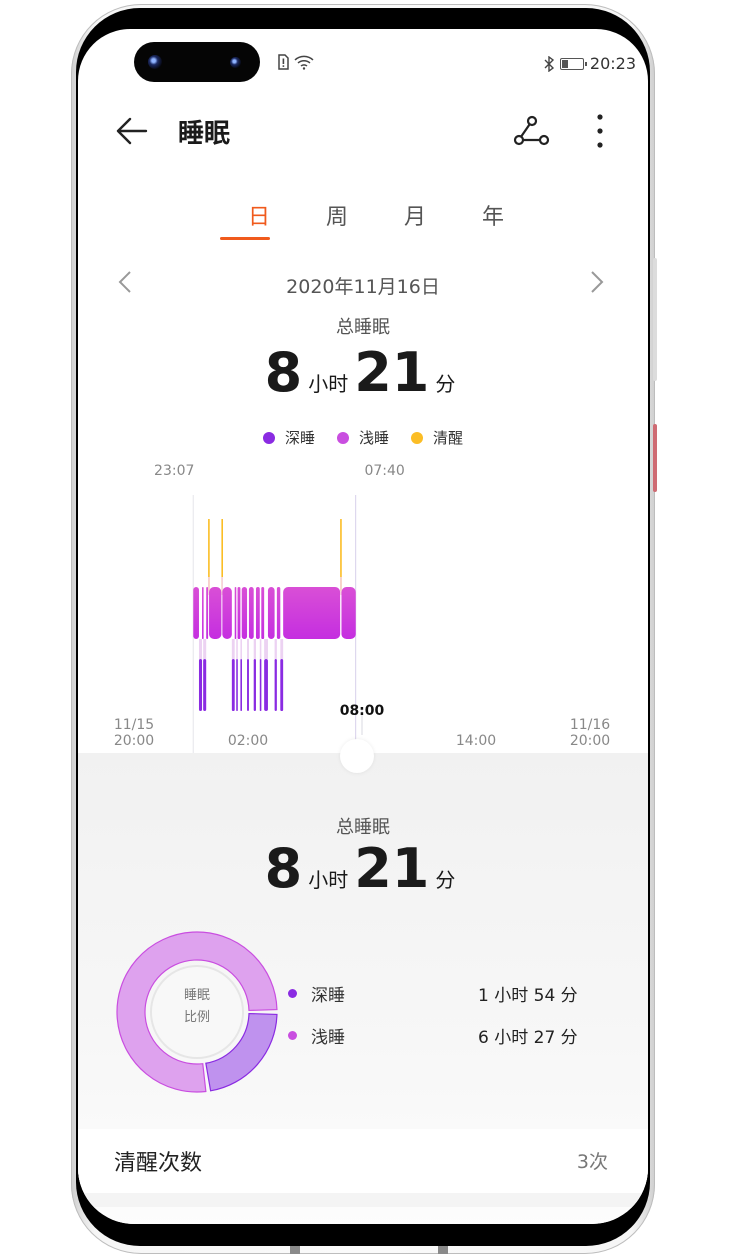 The height and width of the screenshot is (1254, 729). Describe the element at coordinates (373, 438) in the screenshot. I see `legend-label: 浅睡` at that location.